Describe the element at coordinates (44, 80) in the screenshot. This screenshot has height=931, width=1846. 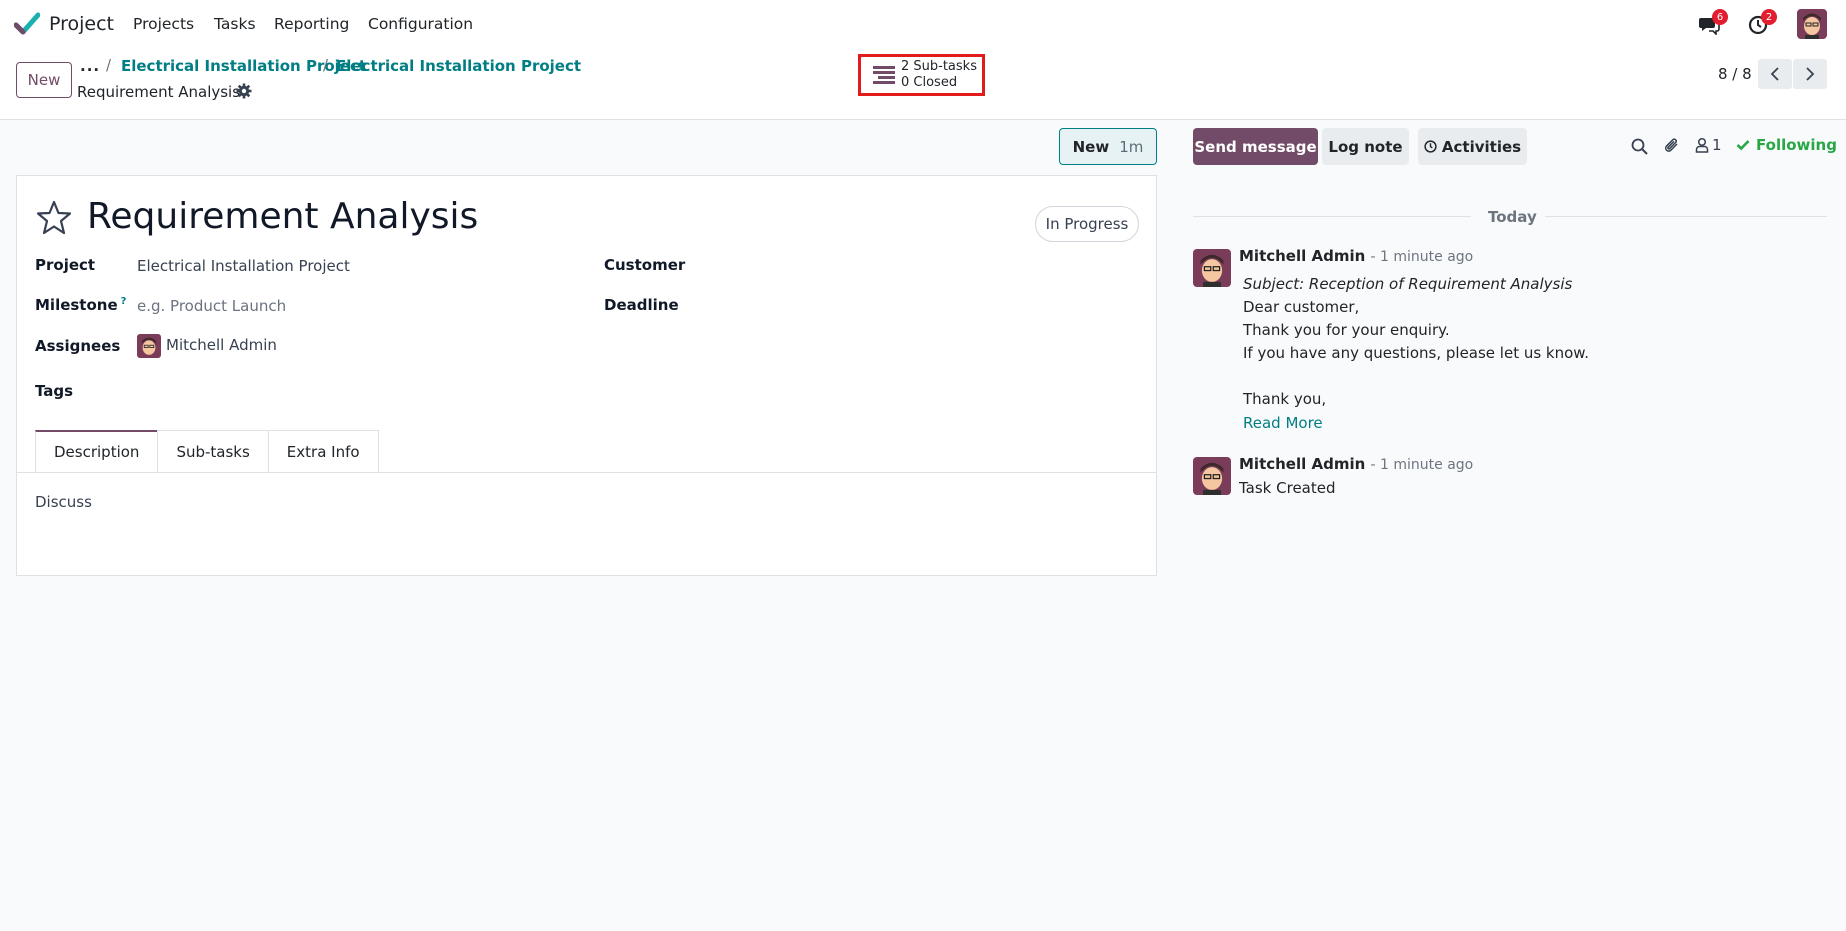
I see `new-record-button: New` at that location.